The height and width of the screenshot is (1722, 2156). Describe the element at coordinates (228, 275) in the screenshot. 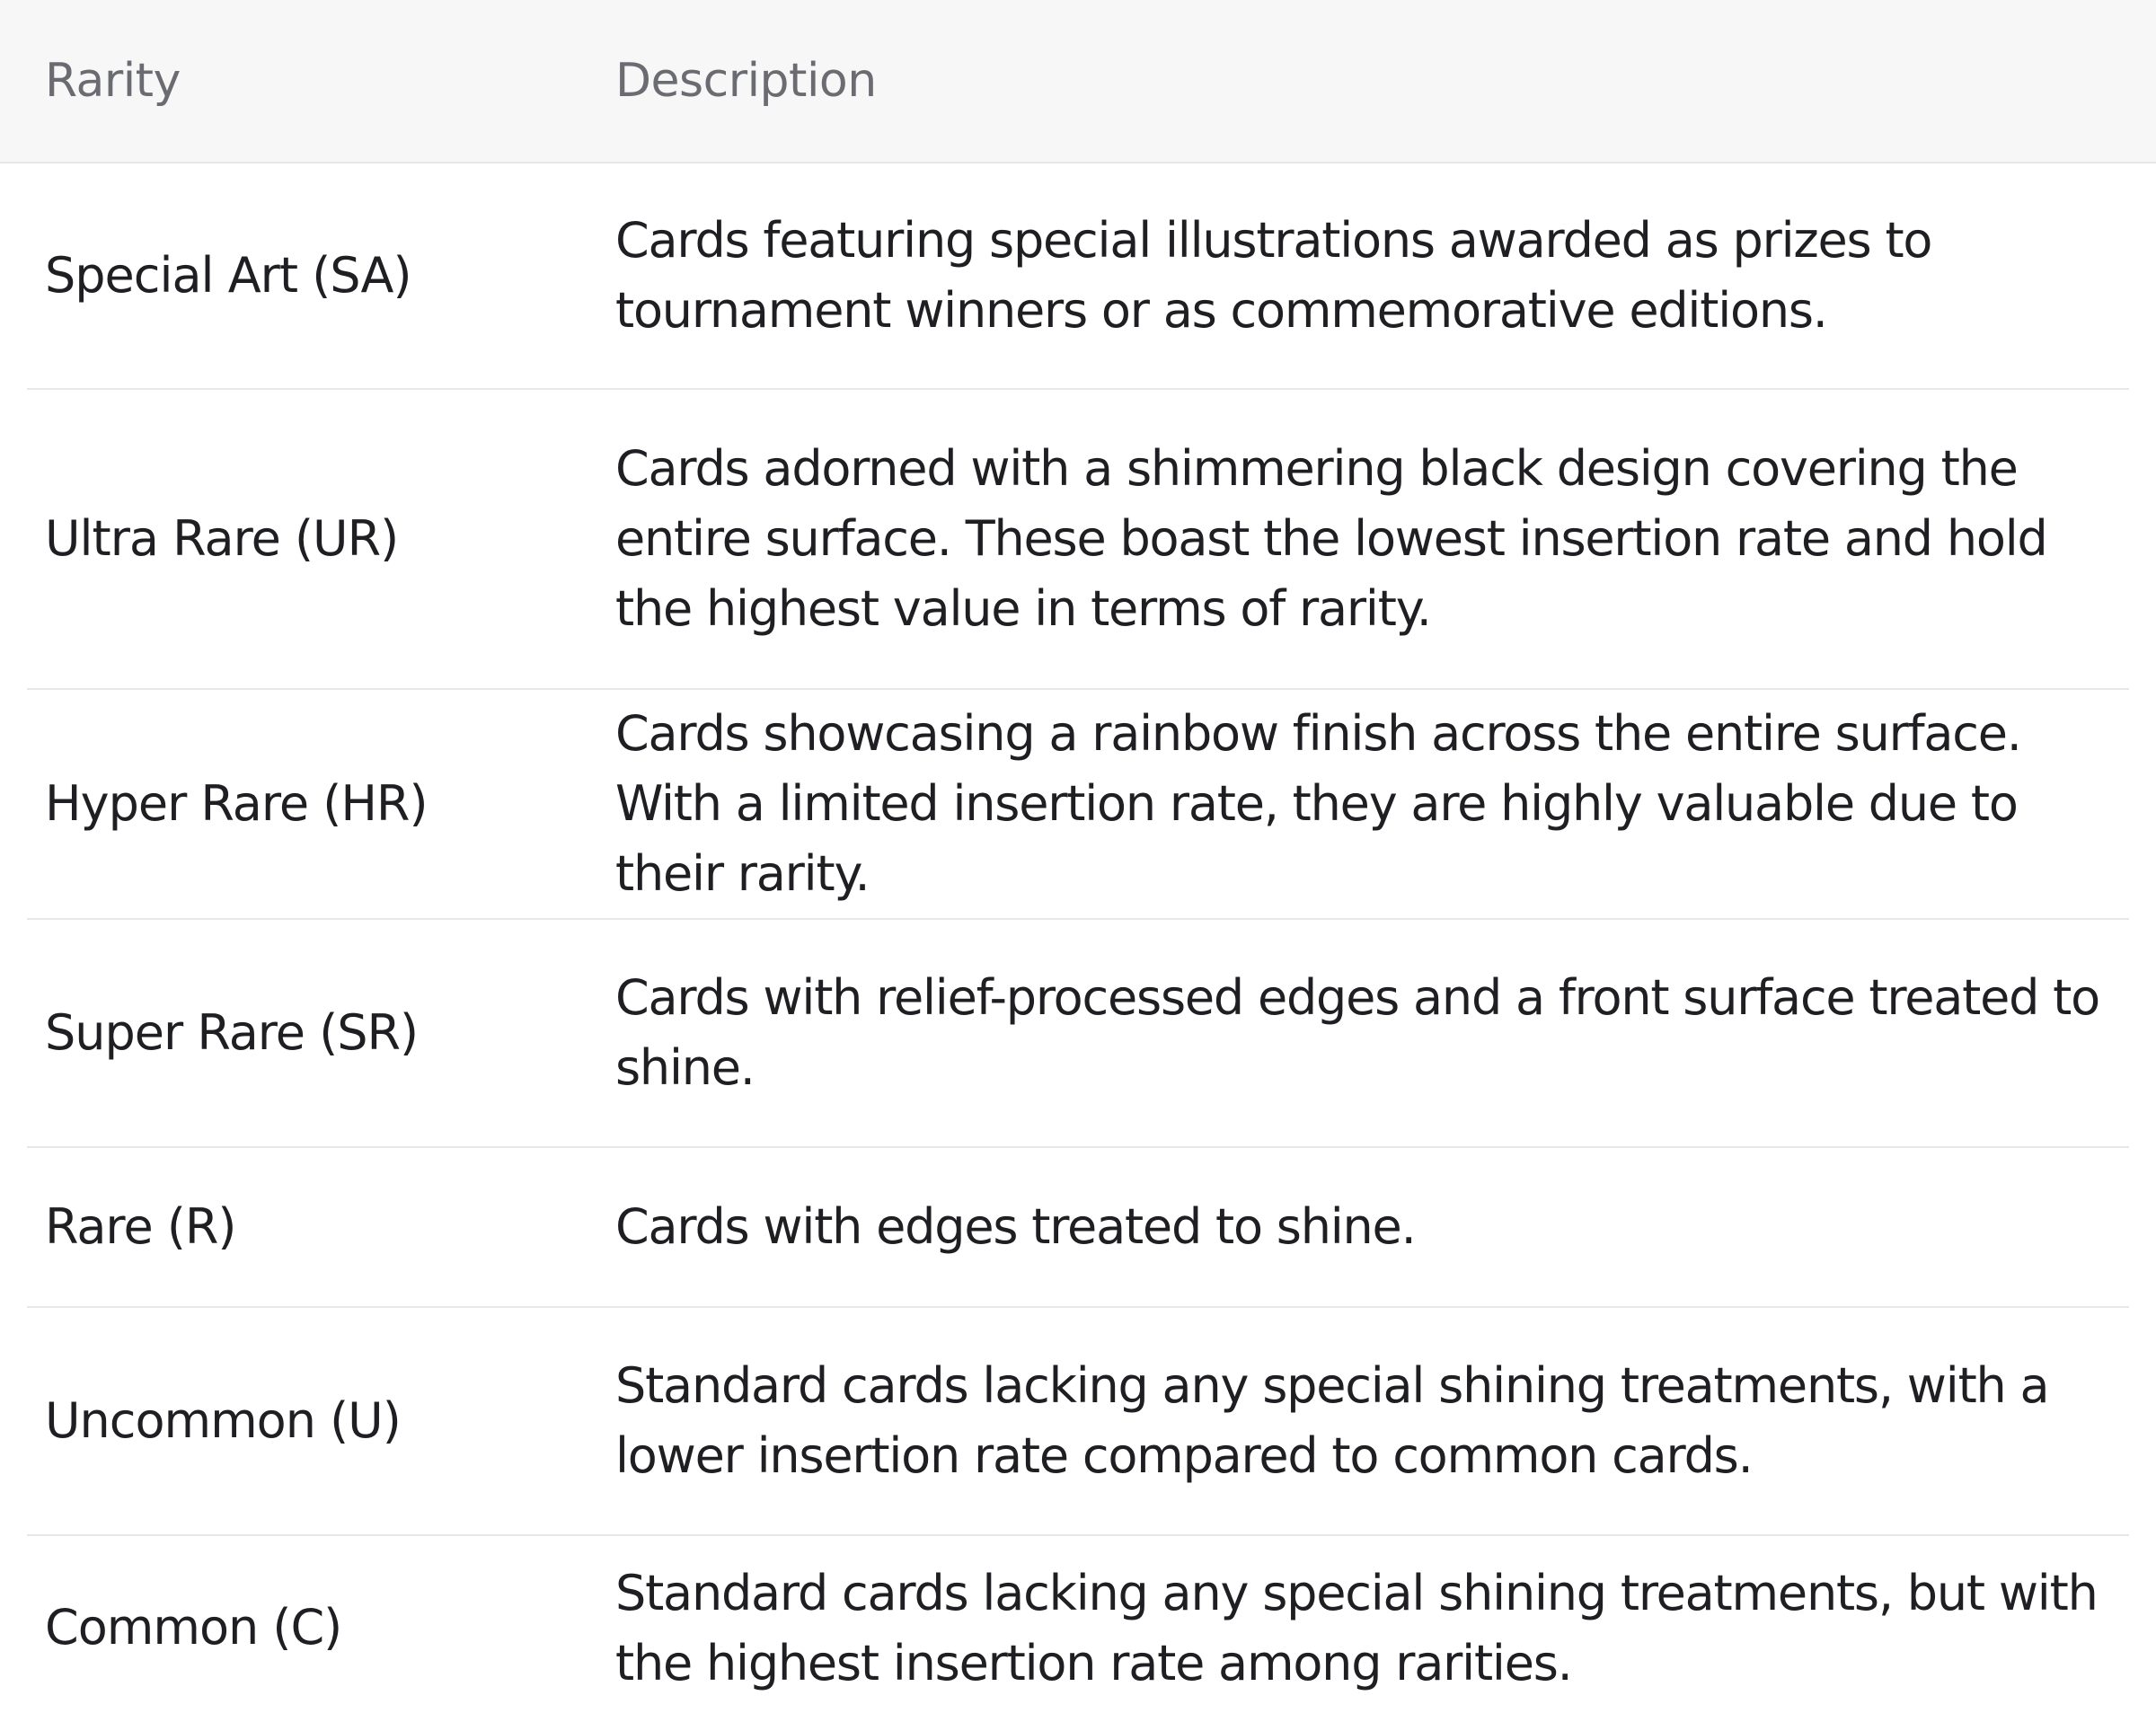

I see `rarity-cell: Special Art (SA)` at that location.